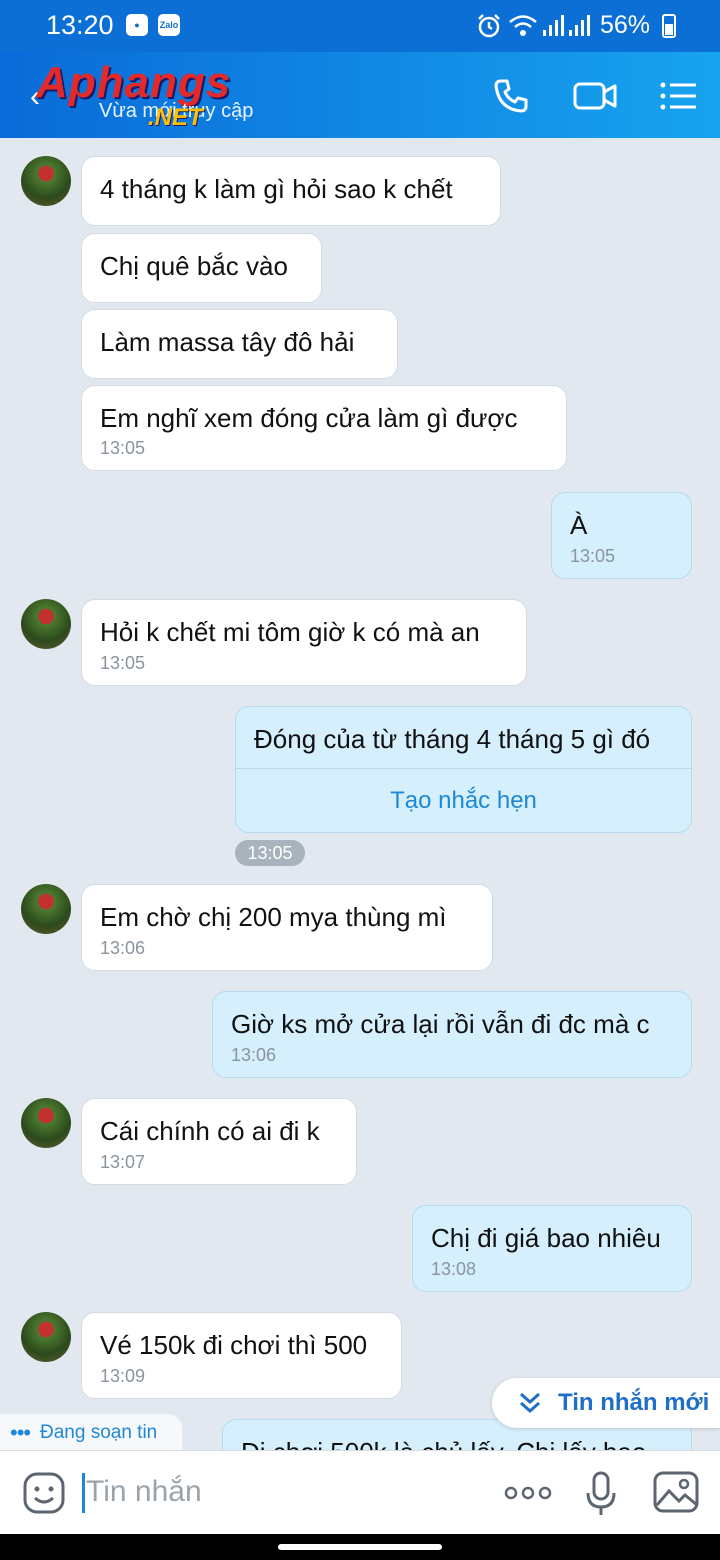 The width and height of the screenshot is (720, 1560). Describe the element at coordinates (634, 1402) in the screenshot. I see `new-messages-label: Tin nhắn mới` at that location.